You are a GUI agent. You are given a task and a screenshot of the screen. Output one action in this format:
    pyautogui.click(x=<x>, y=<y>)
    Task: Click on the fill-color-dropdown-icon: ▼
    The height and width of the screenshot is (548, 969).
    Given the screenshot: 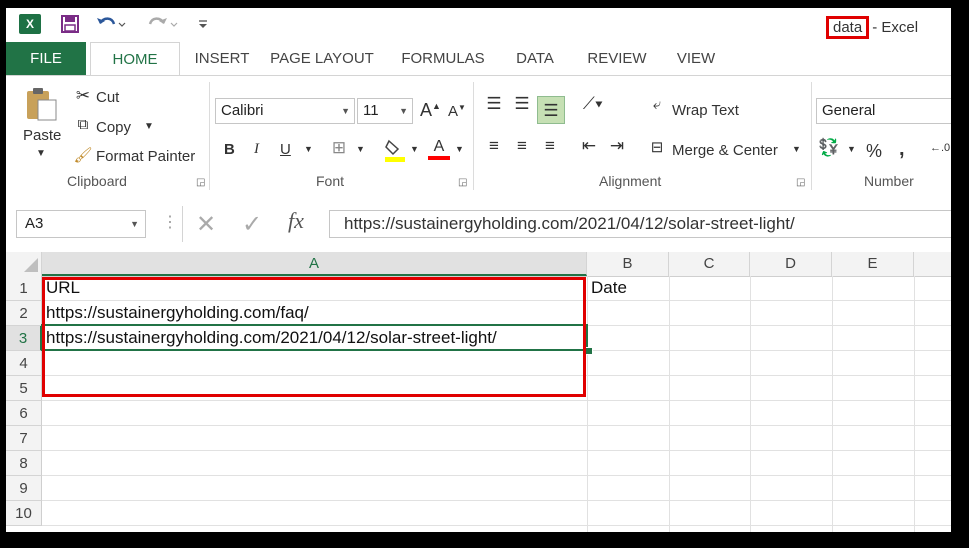 What is the action you would take?
    pyautogui.click(x=414, y=149)
    